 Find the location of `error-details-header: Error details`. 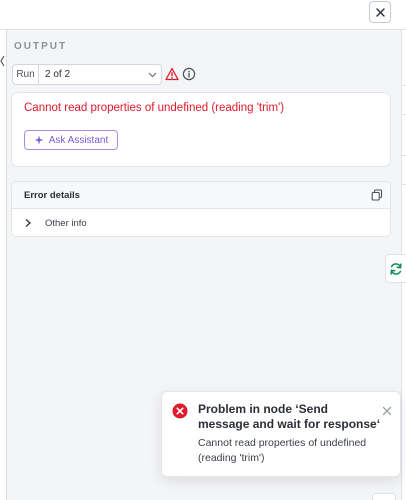

error-details-header: Error details is located at coordinates (201, 195).